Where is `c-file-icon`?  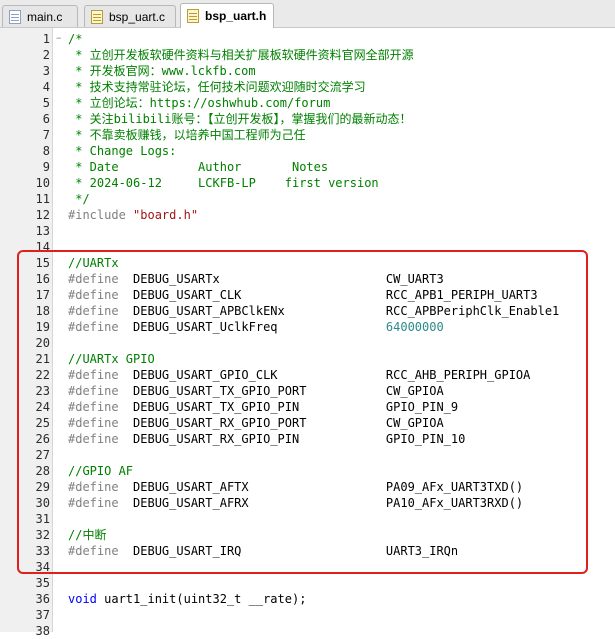
c-file-icon is located at coordinates (97, 16).